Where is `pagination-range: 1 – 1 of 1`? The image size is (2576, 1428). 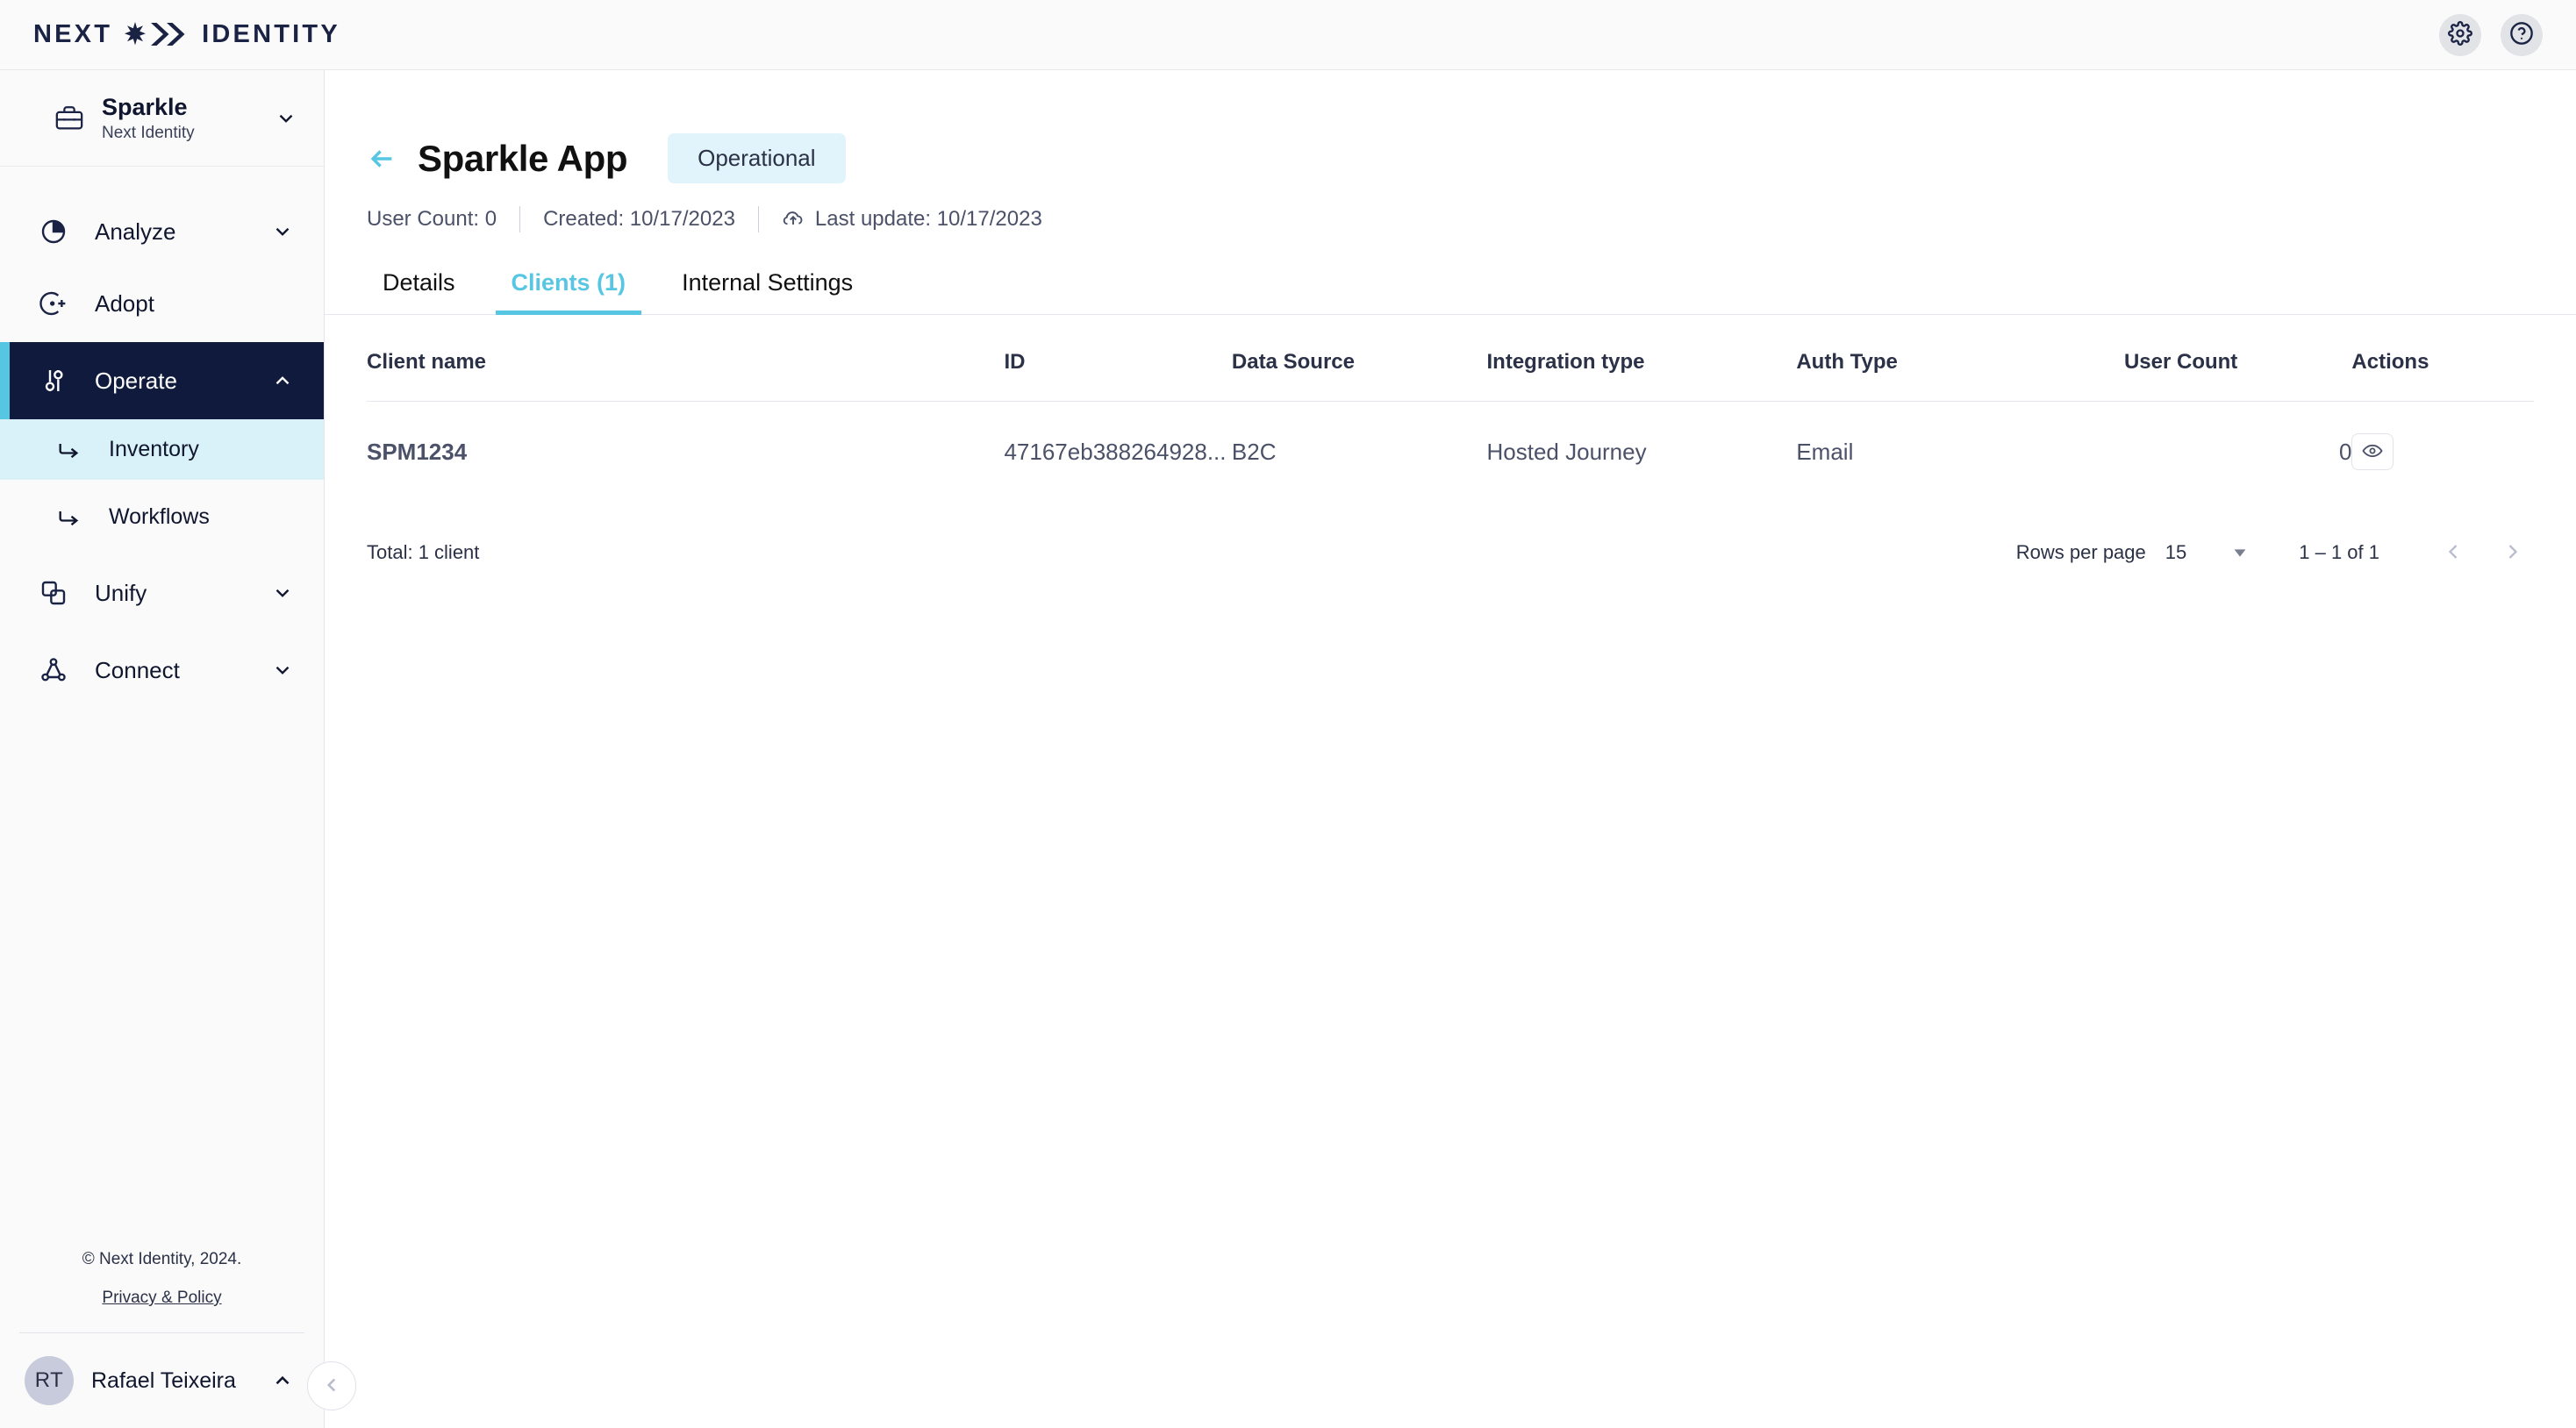
pagination-range: 1 – 1 of 1 is located at coordinates (2339, 552).